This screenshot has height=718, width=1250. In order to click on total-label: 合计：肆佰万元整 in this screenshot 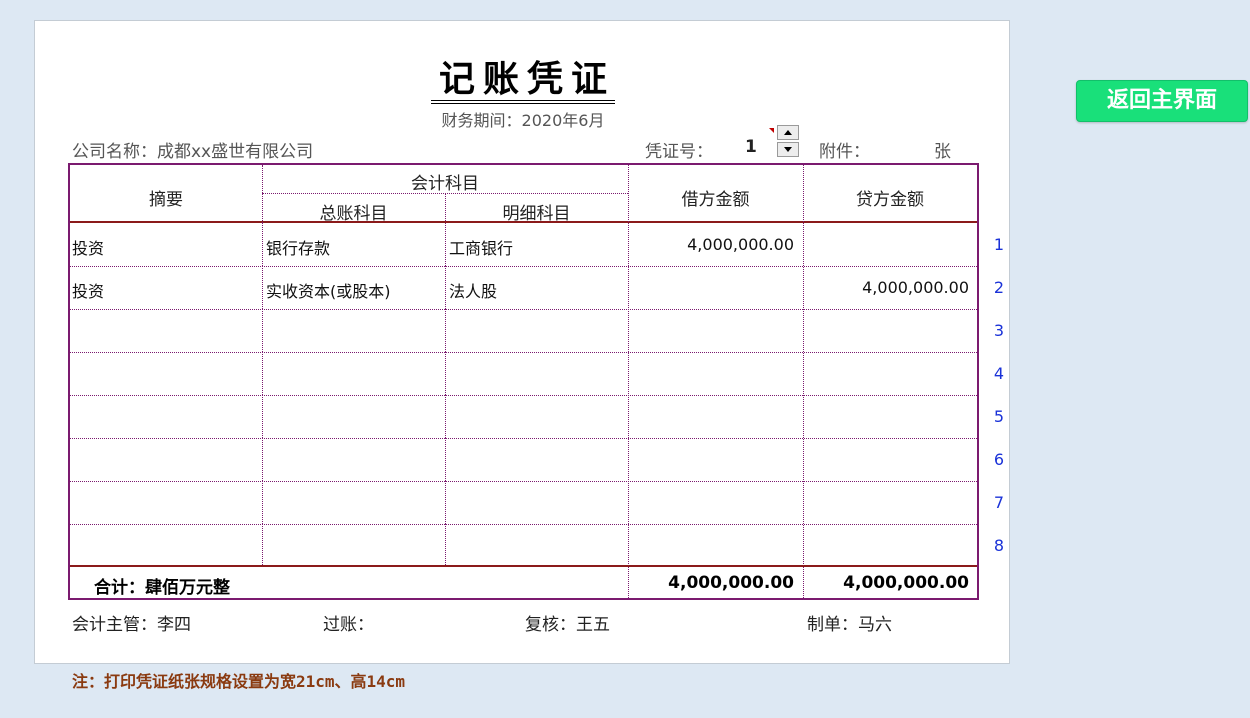, I will do `click(162, 588)`.